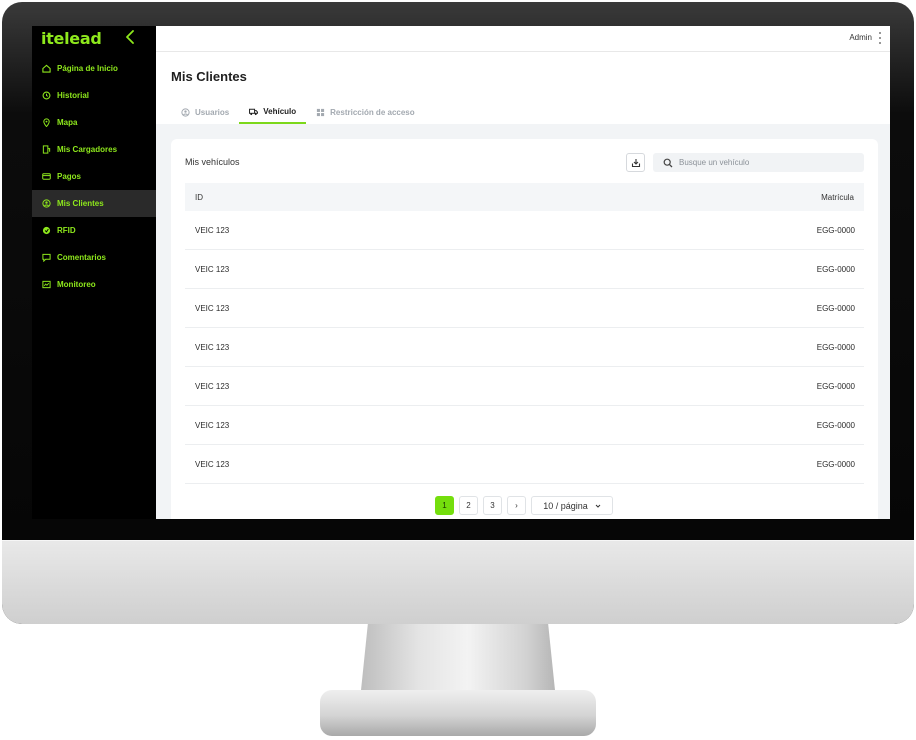 This screenshot has height=740, width=916. Describe the element at coordinates (46, 149) in the screenshot. I see `charger-icon` at that location.